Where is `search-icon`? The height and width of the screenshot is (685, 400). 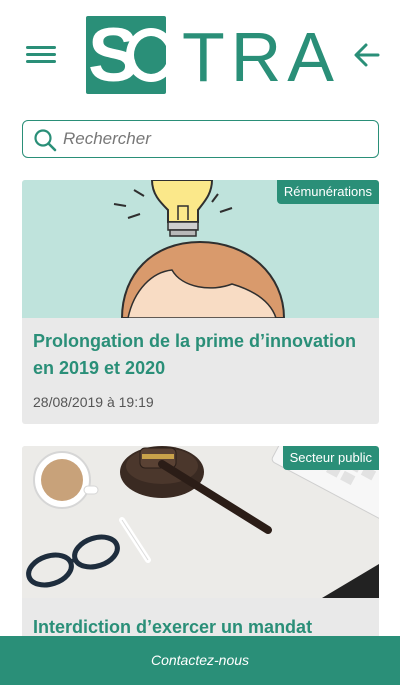
search-icon is located at coordinates (45, 140).